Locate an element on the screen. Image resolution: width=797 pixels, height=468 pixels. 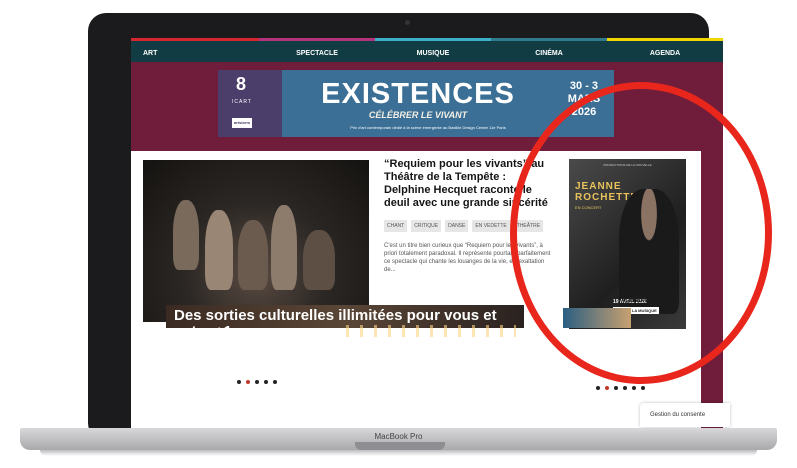
laptop-model-label: MacBook Pro is located at coordinates (398, 436).